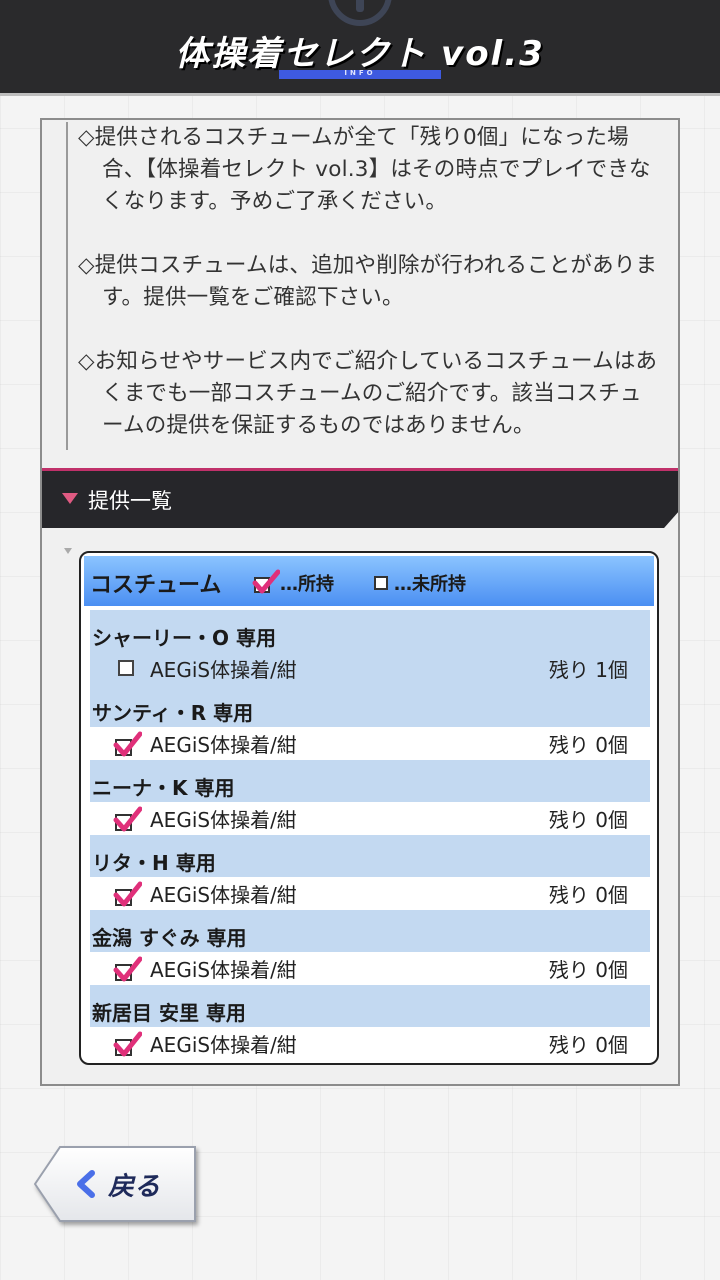 The width and height of the screenshot is (720, 1280). I want to click on list-item: 新居目 安里 専用 AEGiS体操着/紺 残り 0個, so click(370, 1022).